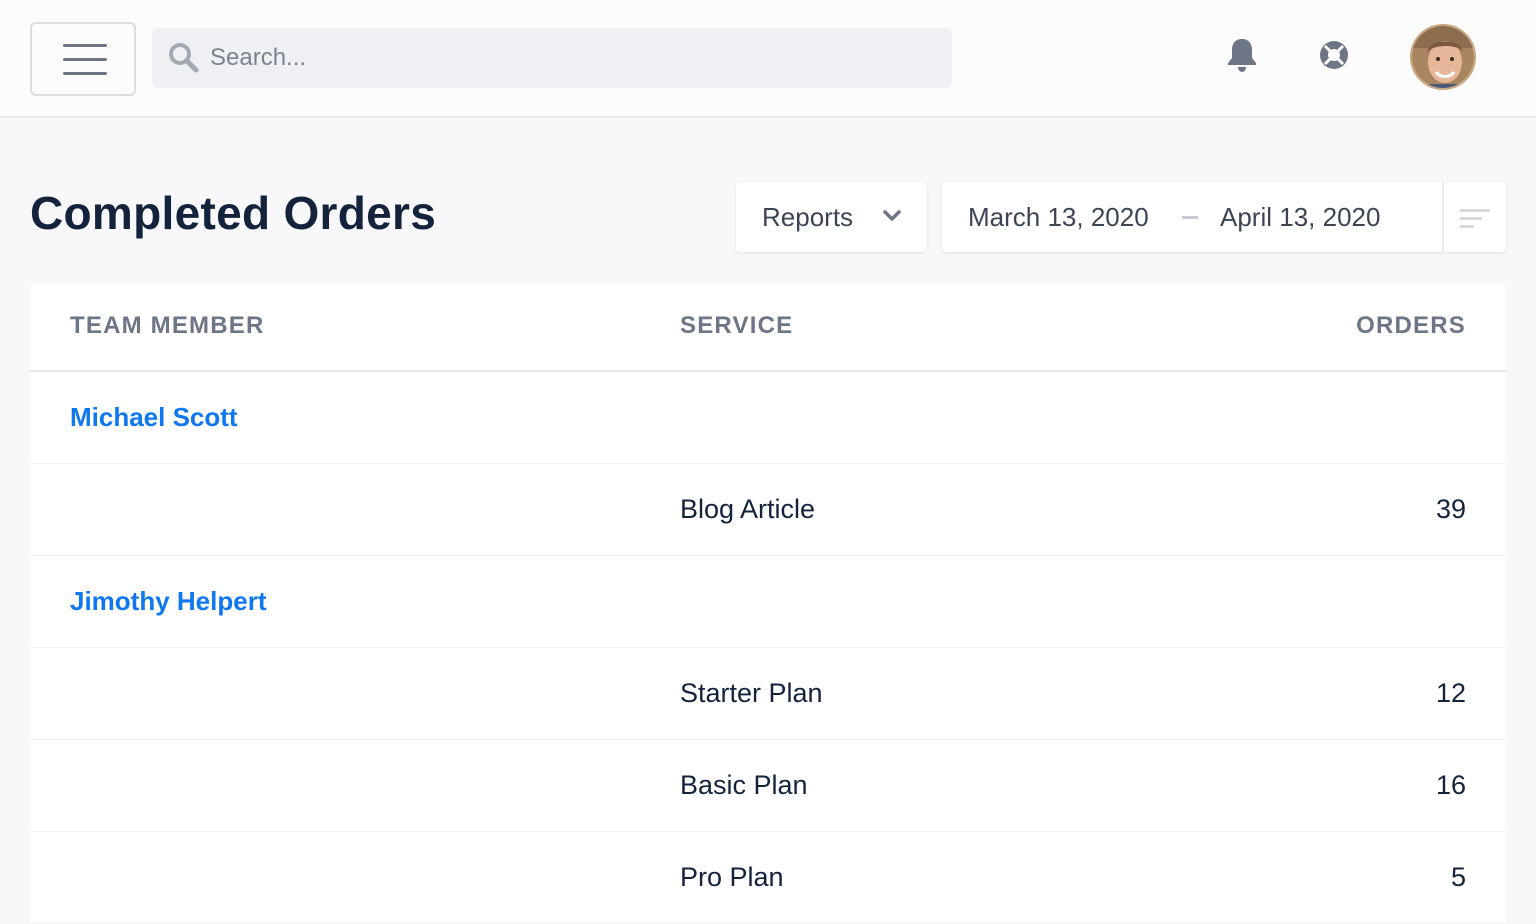 The image size is (1536, 924). What do you see at coordinates (1334, 55) in the screenshot?
I see `help-icon` at bounding box center [1334, 55].